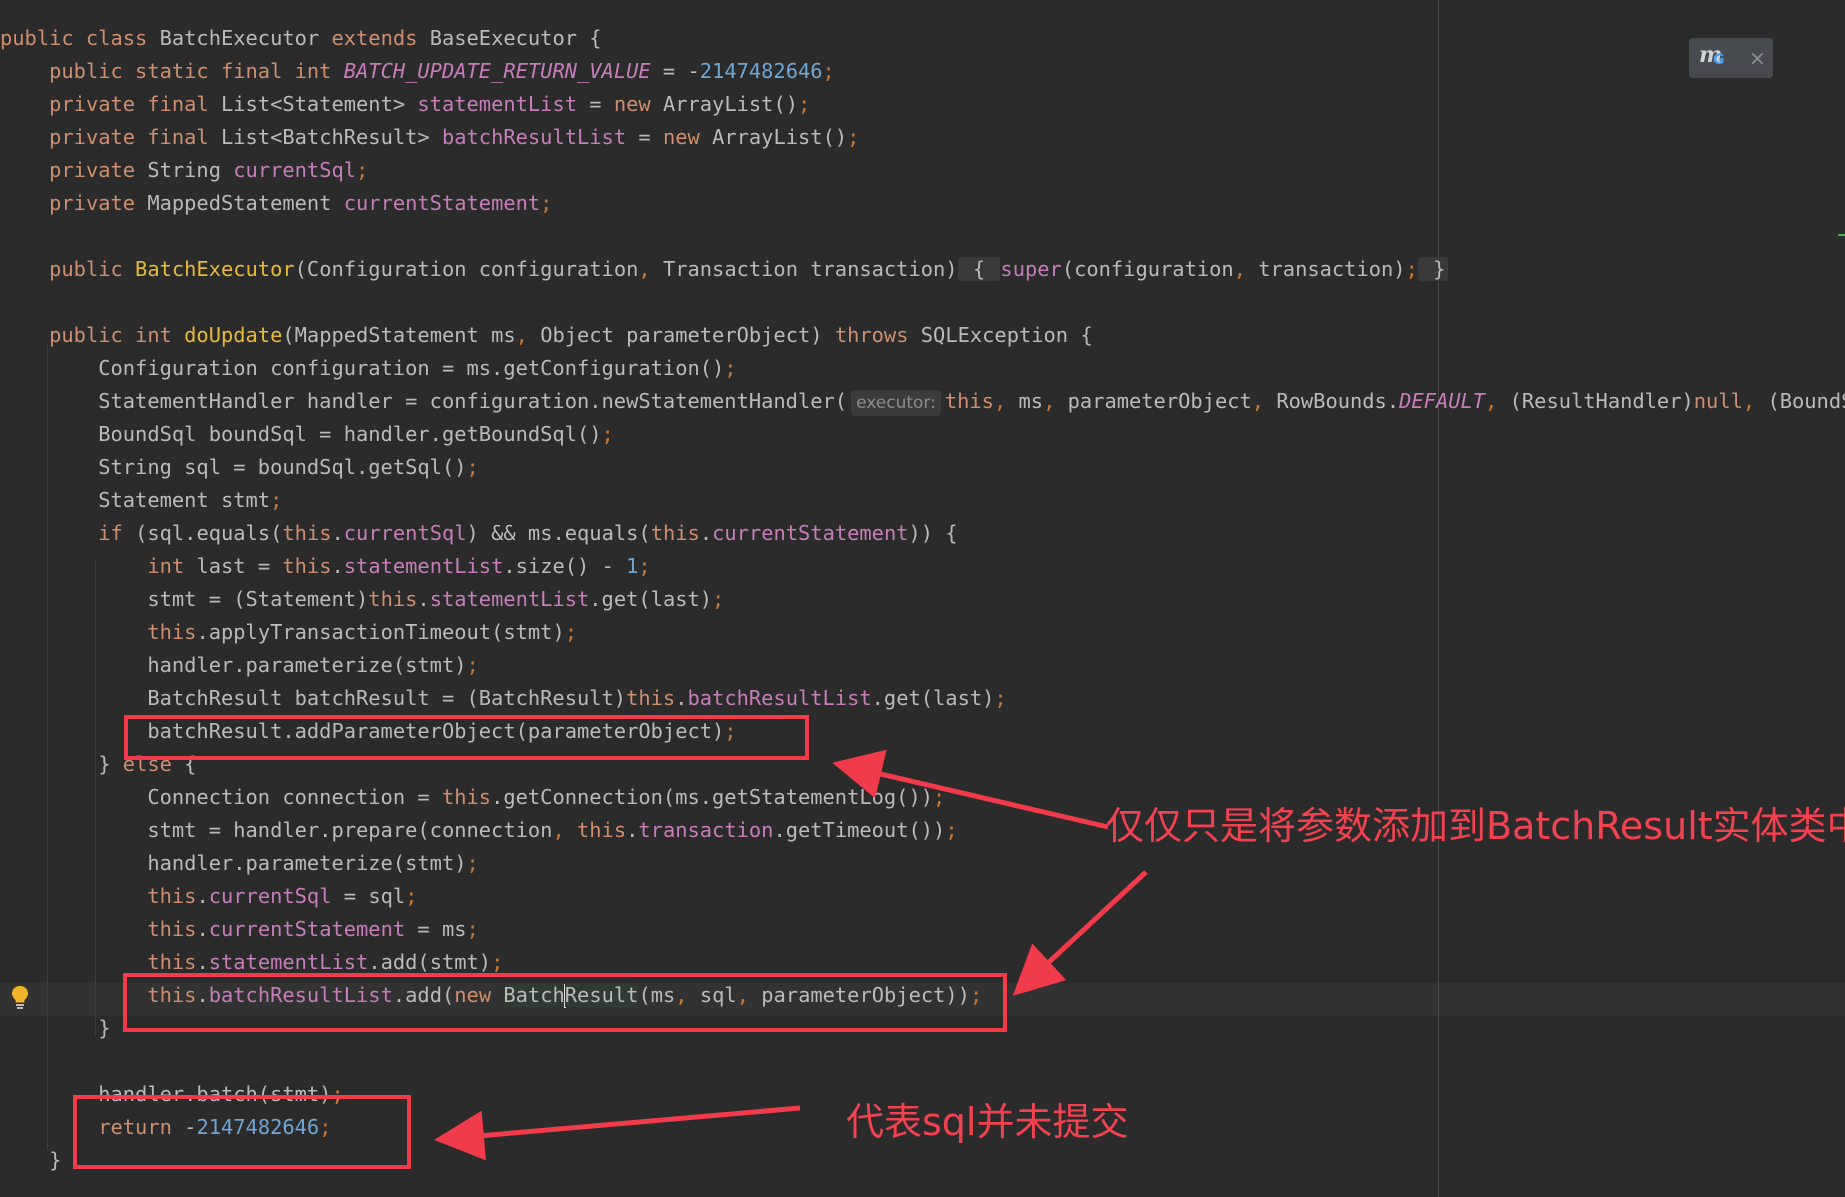 The width and height of the screenshot is (1845, 1197). I want to click on arrow-to-return, so click(617, 1133).